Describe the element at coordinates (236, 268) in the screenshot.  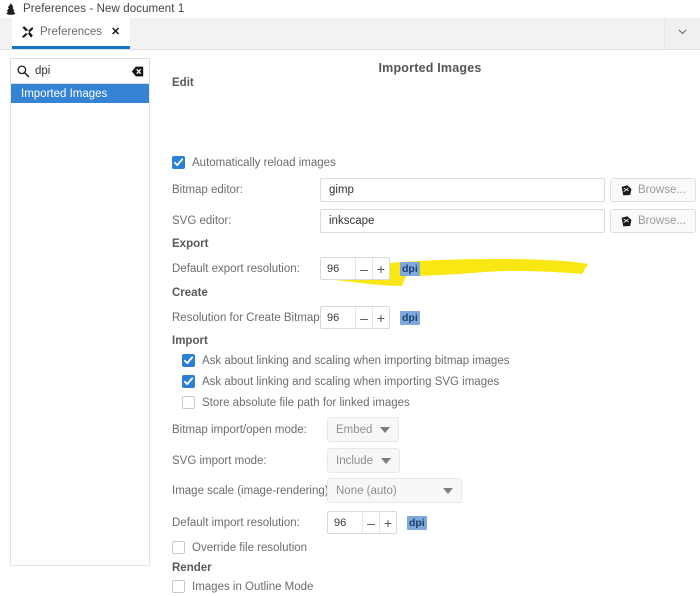
I see `default-export-resolution-label: Default export resolution:` at that location.